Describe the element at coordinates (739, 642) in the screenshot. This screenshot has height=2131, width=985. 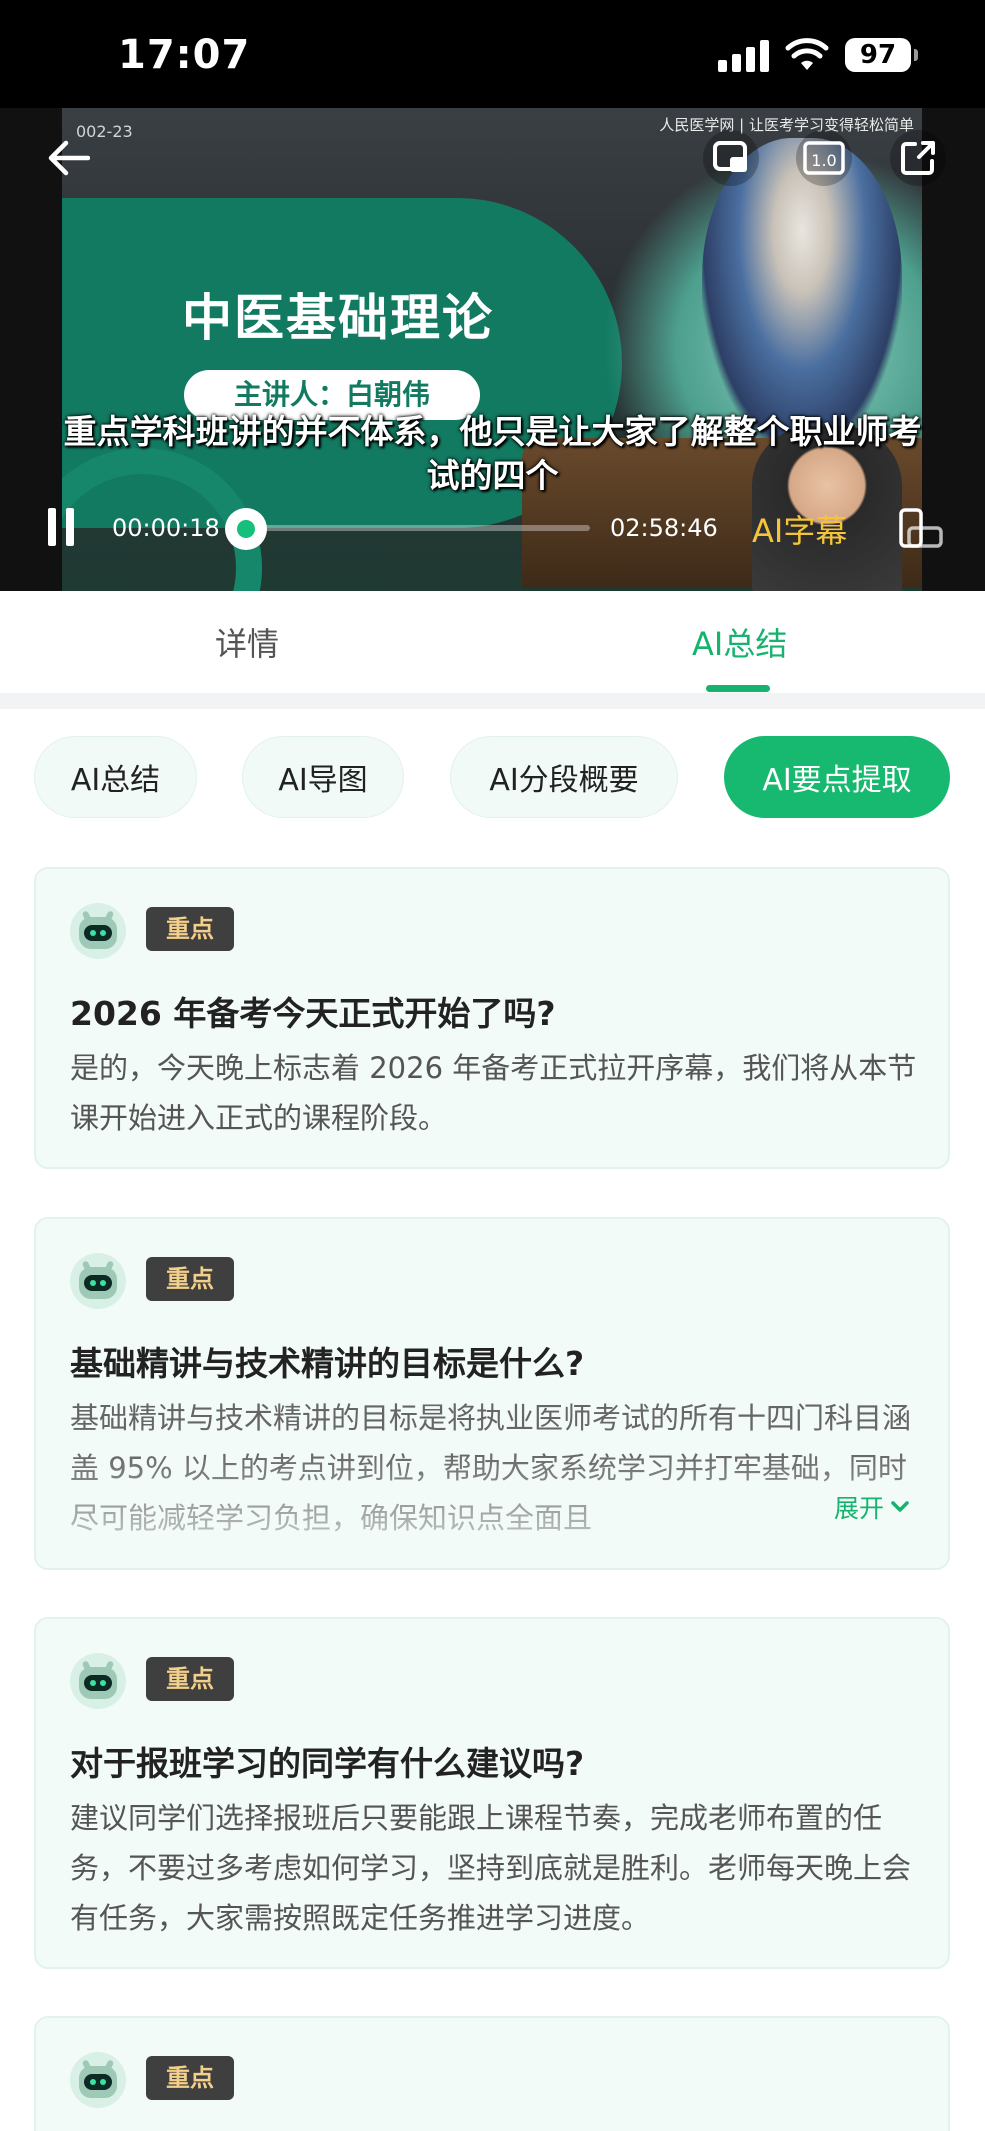
I see `tab-ai-summary: AI总结` at that location.